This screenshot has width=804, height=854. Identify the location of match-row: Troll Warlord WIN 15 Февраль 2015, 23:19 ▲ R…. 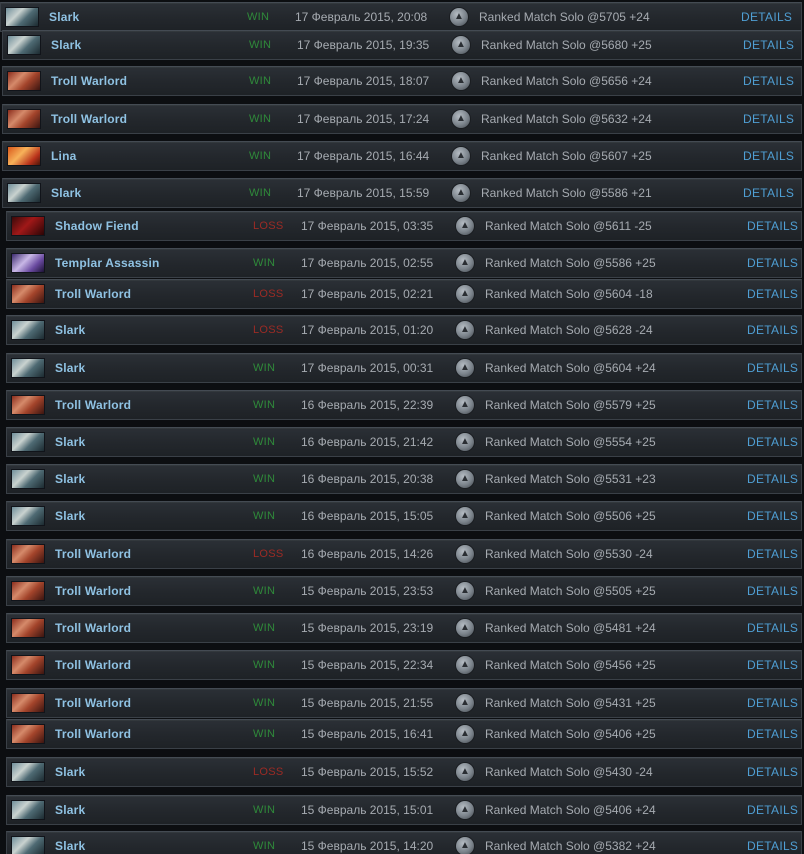
(404, 628).